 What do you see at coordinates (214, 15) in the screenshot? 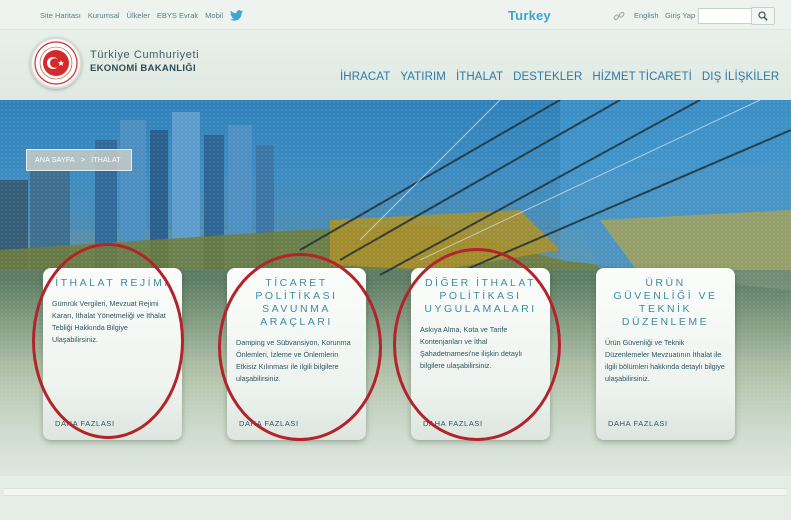
I see `top-link-mobile: Mobil` at bounding box center [214, 15].